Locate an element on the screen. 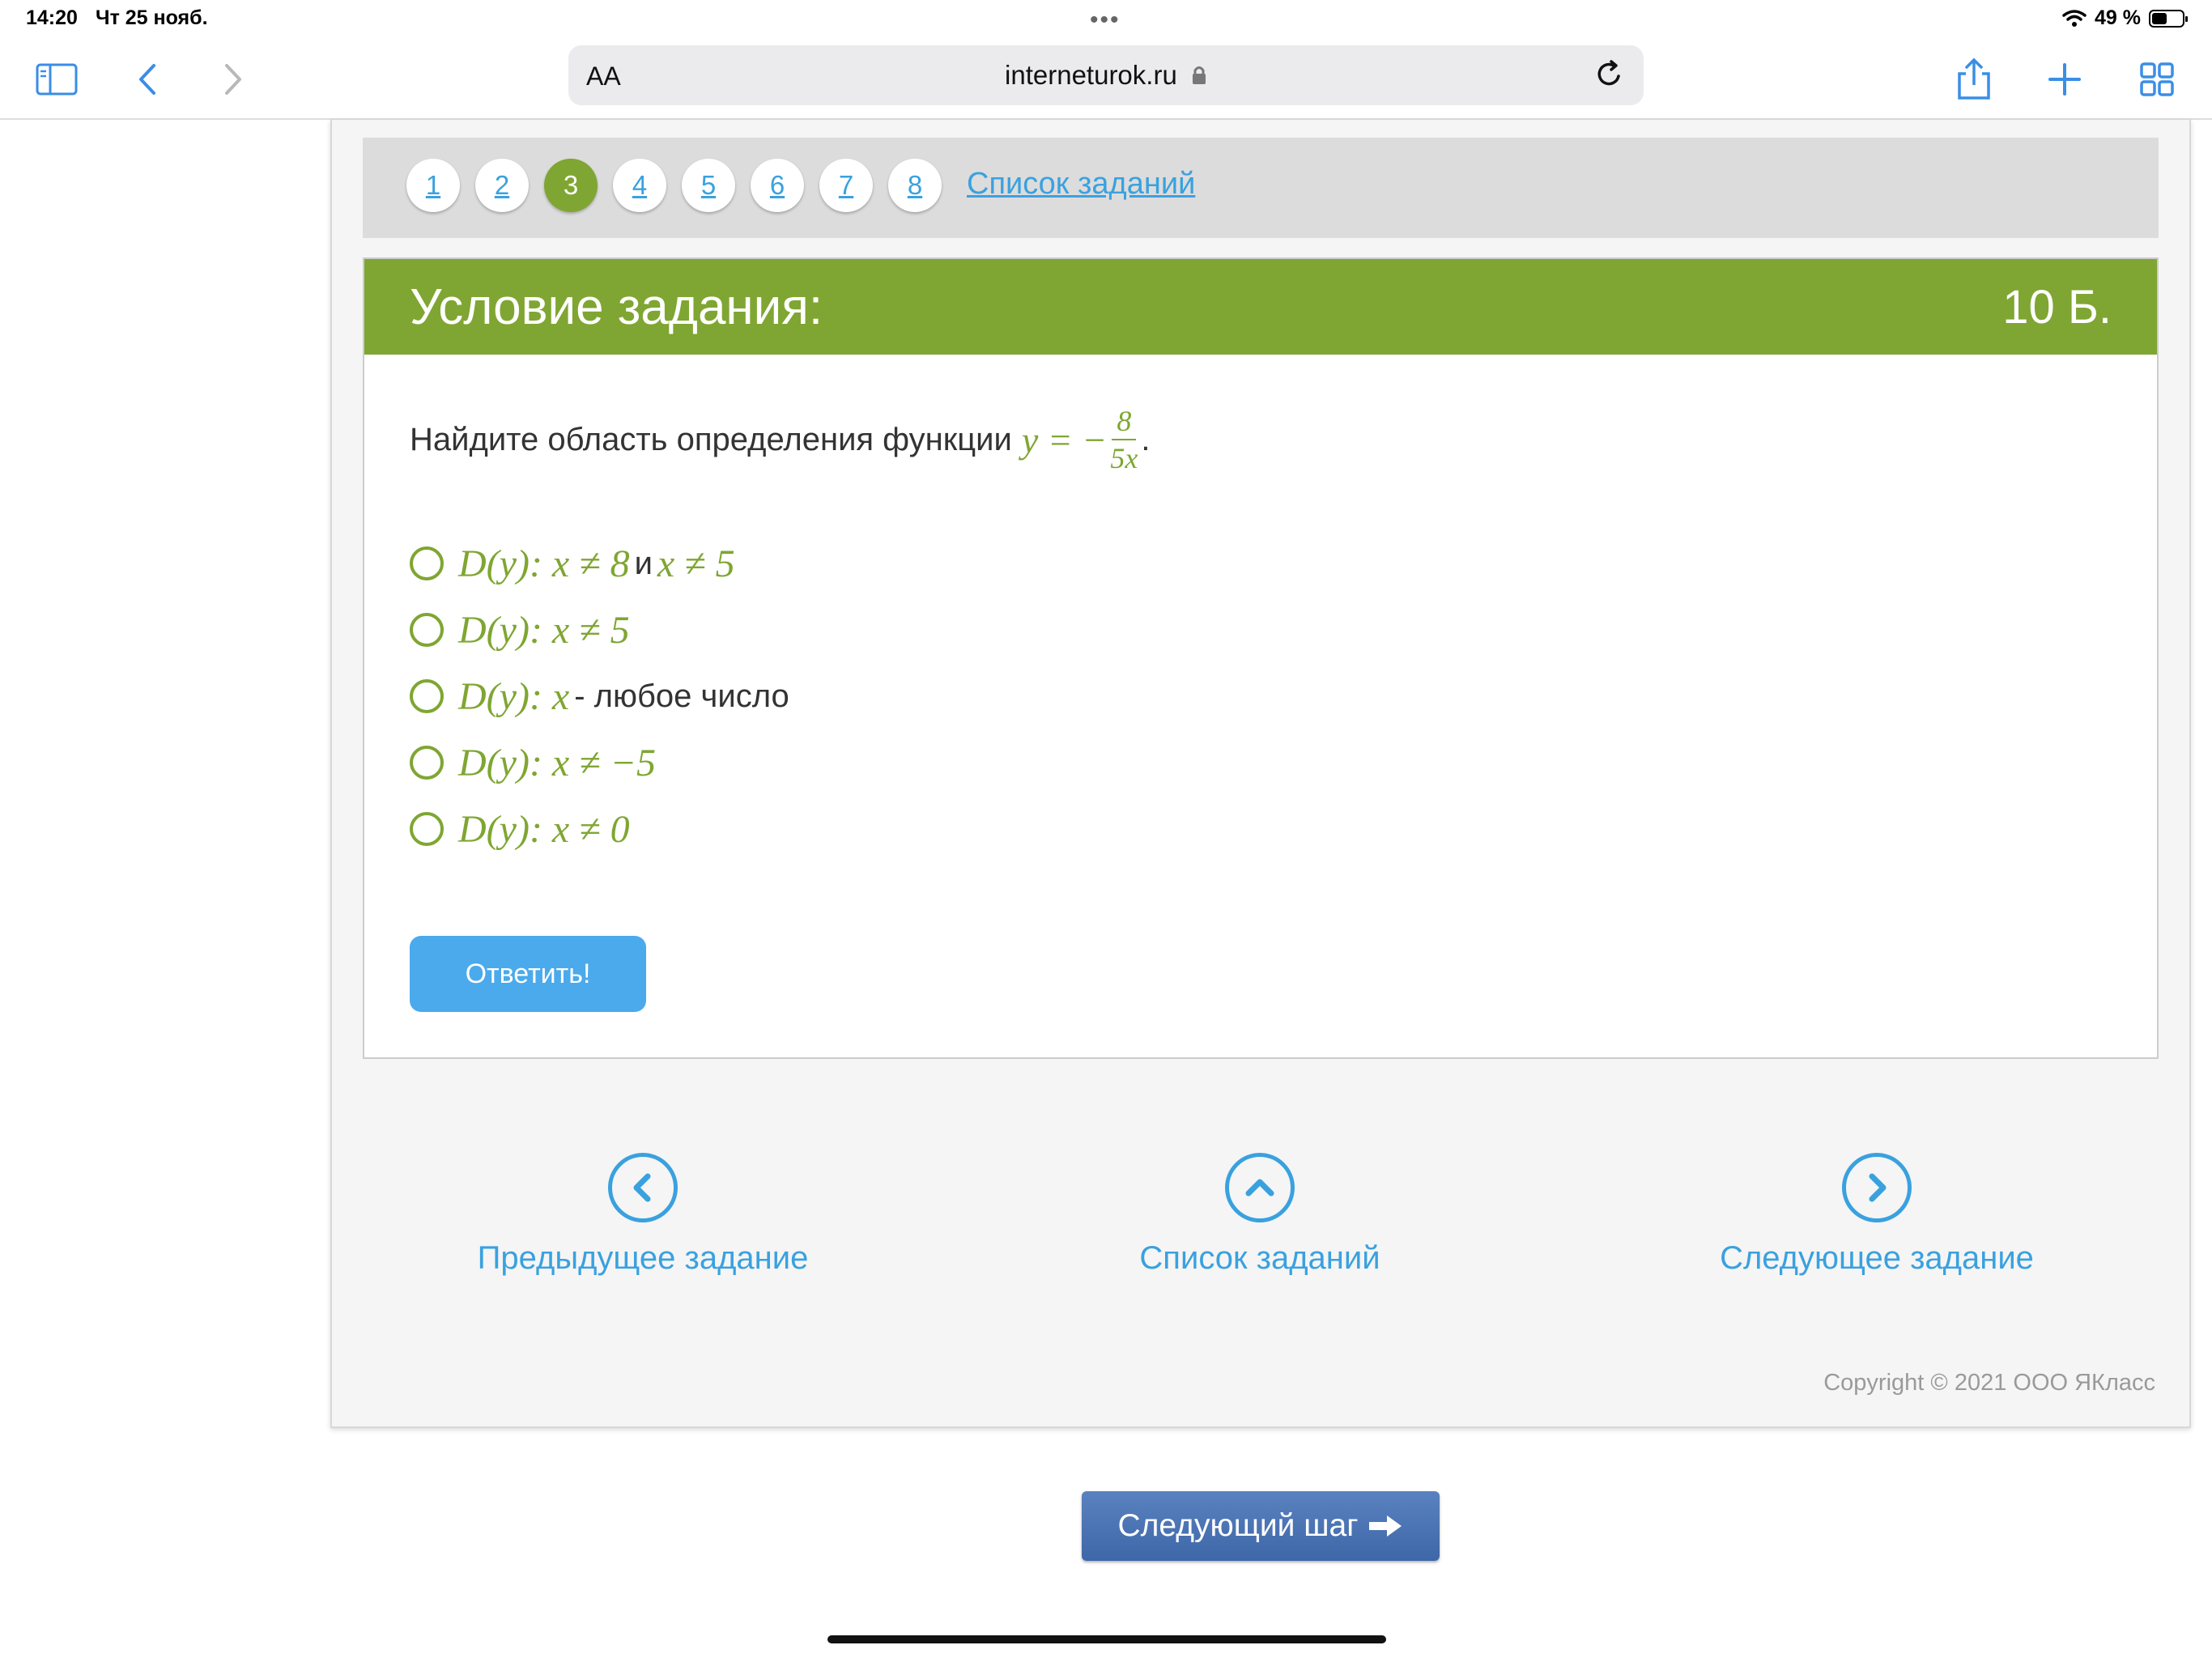 Image resolution: width=2212 pixels, height=1658 pixels. answer-option: D(y): x ≠ 8 и x ≠ 5 is located at coordinates (573, 563).